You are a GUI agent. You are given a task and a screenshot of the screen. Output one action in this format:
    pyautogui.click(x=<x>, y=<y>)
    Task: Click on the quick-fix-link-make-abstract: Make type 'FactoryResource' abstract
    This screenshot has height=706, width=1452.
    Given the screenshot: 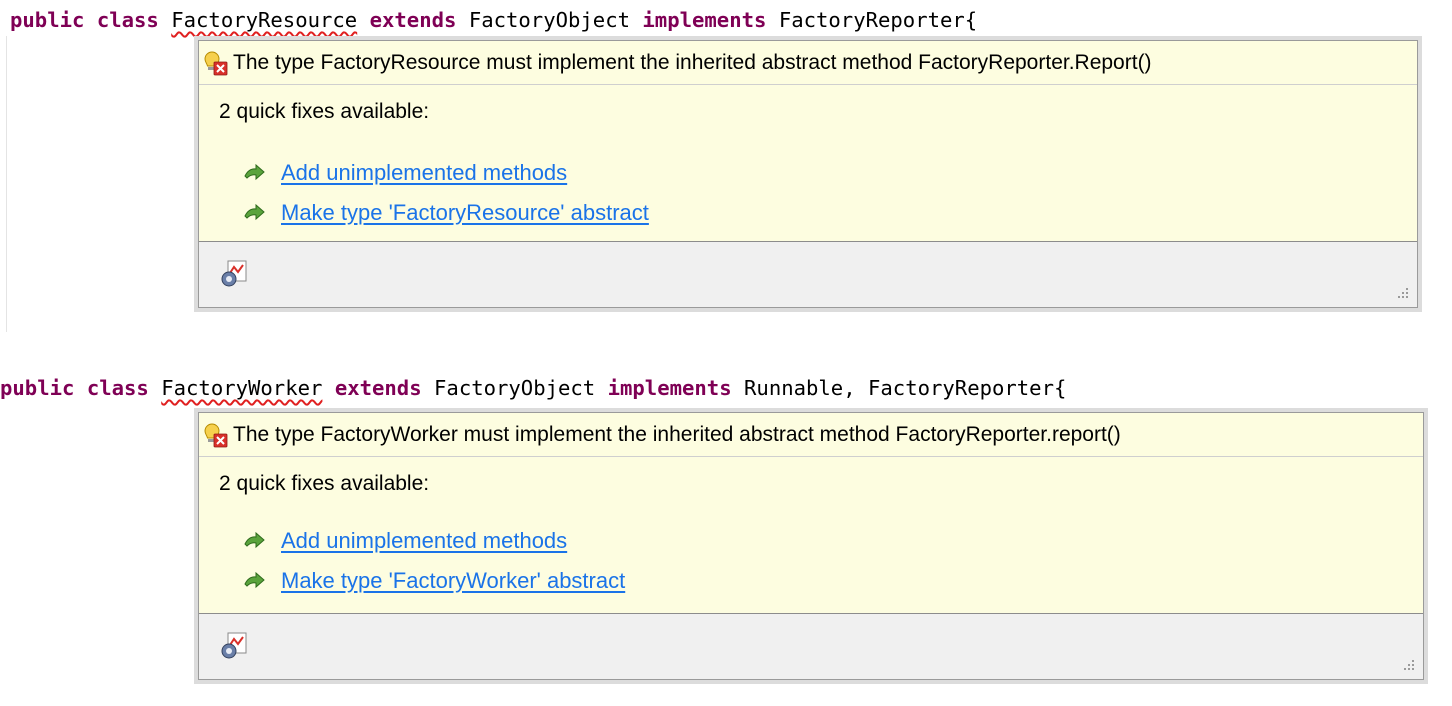 What is the action you would take?
    pyautogui.click(x=465, y=213)
    